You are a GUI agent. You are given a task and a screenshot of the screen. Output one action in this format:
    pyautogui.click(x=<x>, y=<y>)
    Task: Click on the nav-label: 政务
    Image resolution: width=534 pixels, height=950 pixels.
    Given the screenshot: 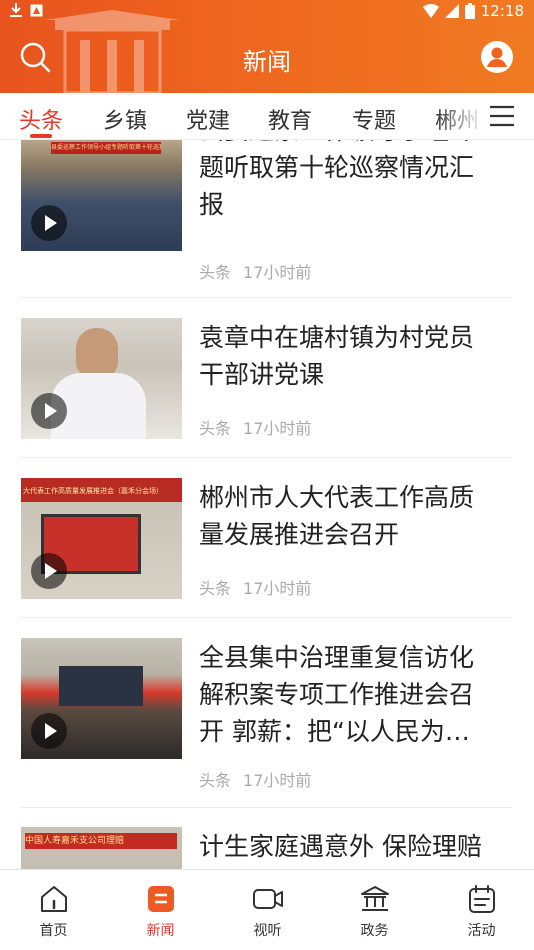 What is the action you would take?
    pyautogui.click(x=374, y=931)
    